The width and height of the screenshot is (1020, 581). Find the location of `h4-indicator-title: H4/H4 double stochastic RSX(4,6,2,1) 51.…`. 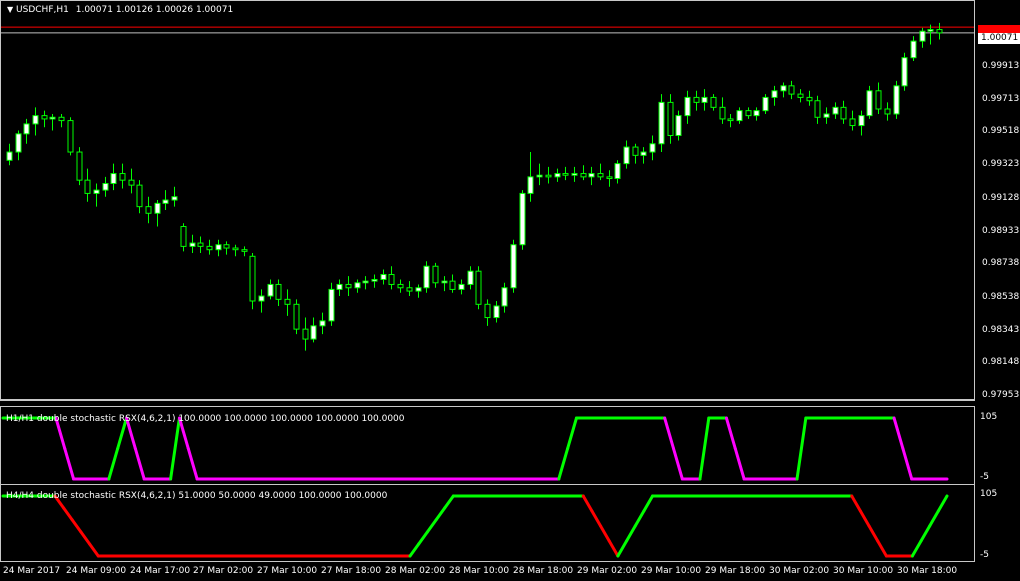

h4-indicator-title: H4/H4 double stochastic RSX(4,6,2,1) 51.… is located at coordinates (197, 496).